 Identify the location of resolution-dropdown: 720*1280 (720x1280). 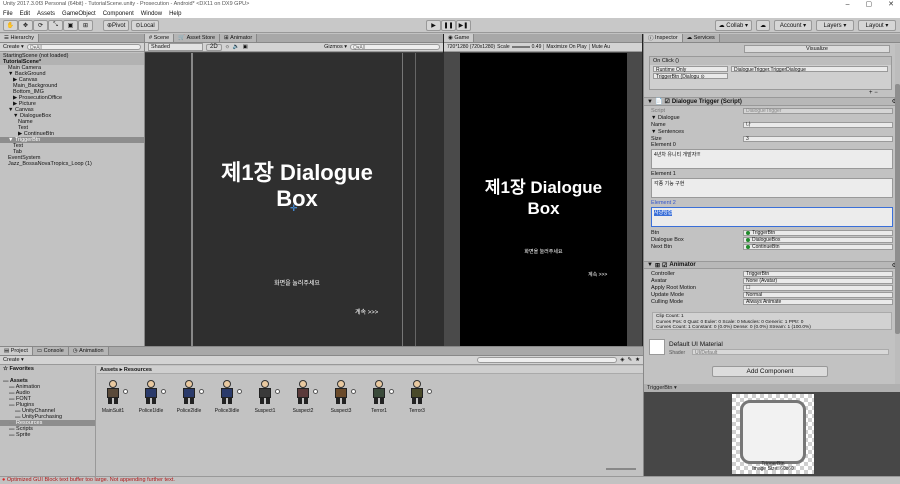
(471, 47).